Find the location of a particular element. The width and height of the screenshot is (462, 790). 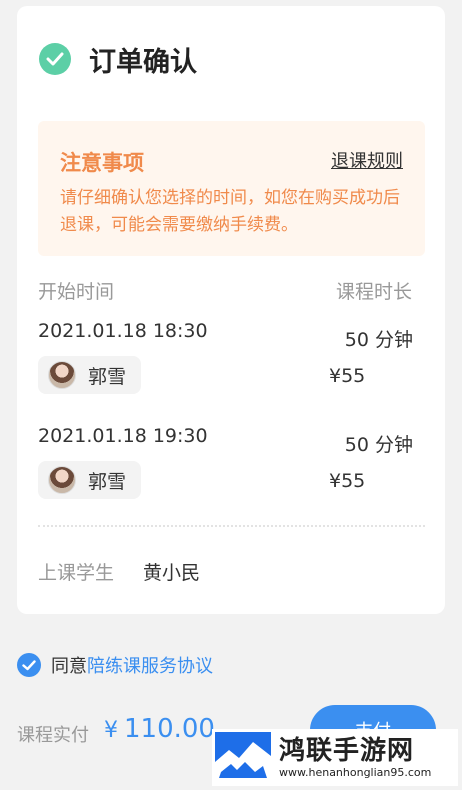

student-name: 黄小民 is located at coordinates (172, 573).